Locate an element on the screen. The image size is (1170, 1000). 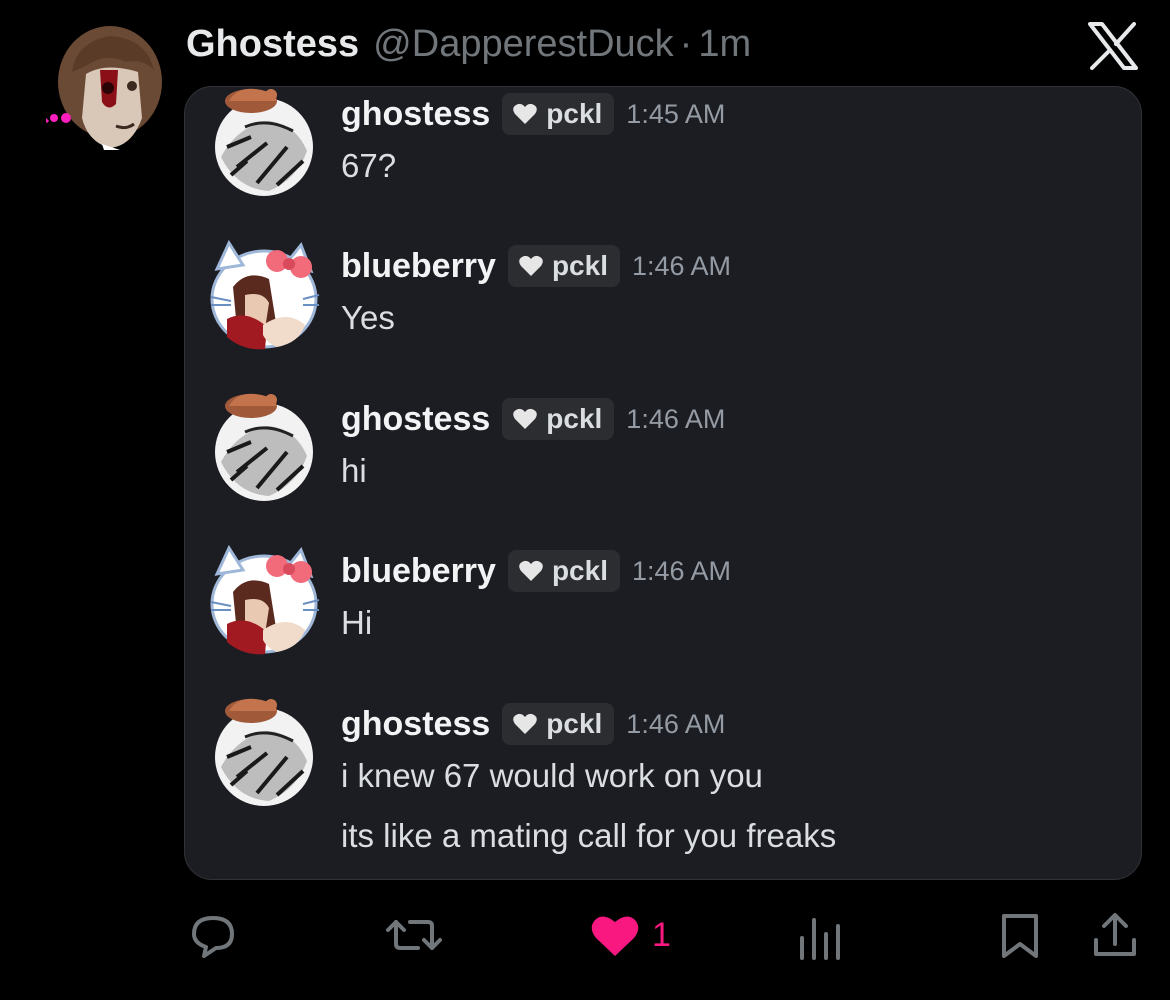
like-button: 1 is located at coordinates (629, 935).